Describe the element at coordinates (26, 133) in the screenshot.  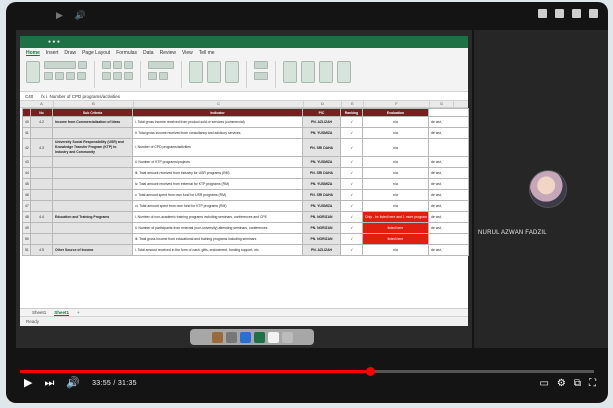
I see `row-number: 41` at that location.